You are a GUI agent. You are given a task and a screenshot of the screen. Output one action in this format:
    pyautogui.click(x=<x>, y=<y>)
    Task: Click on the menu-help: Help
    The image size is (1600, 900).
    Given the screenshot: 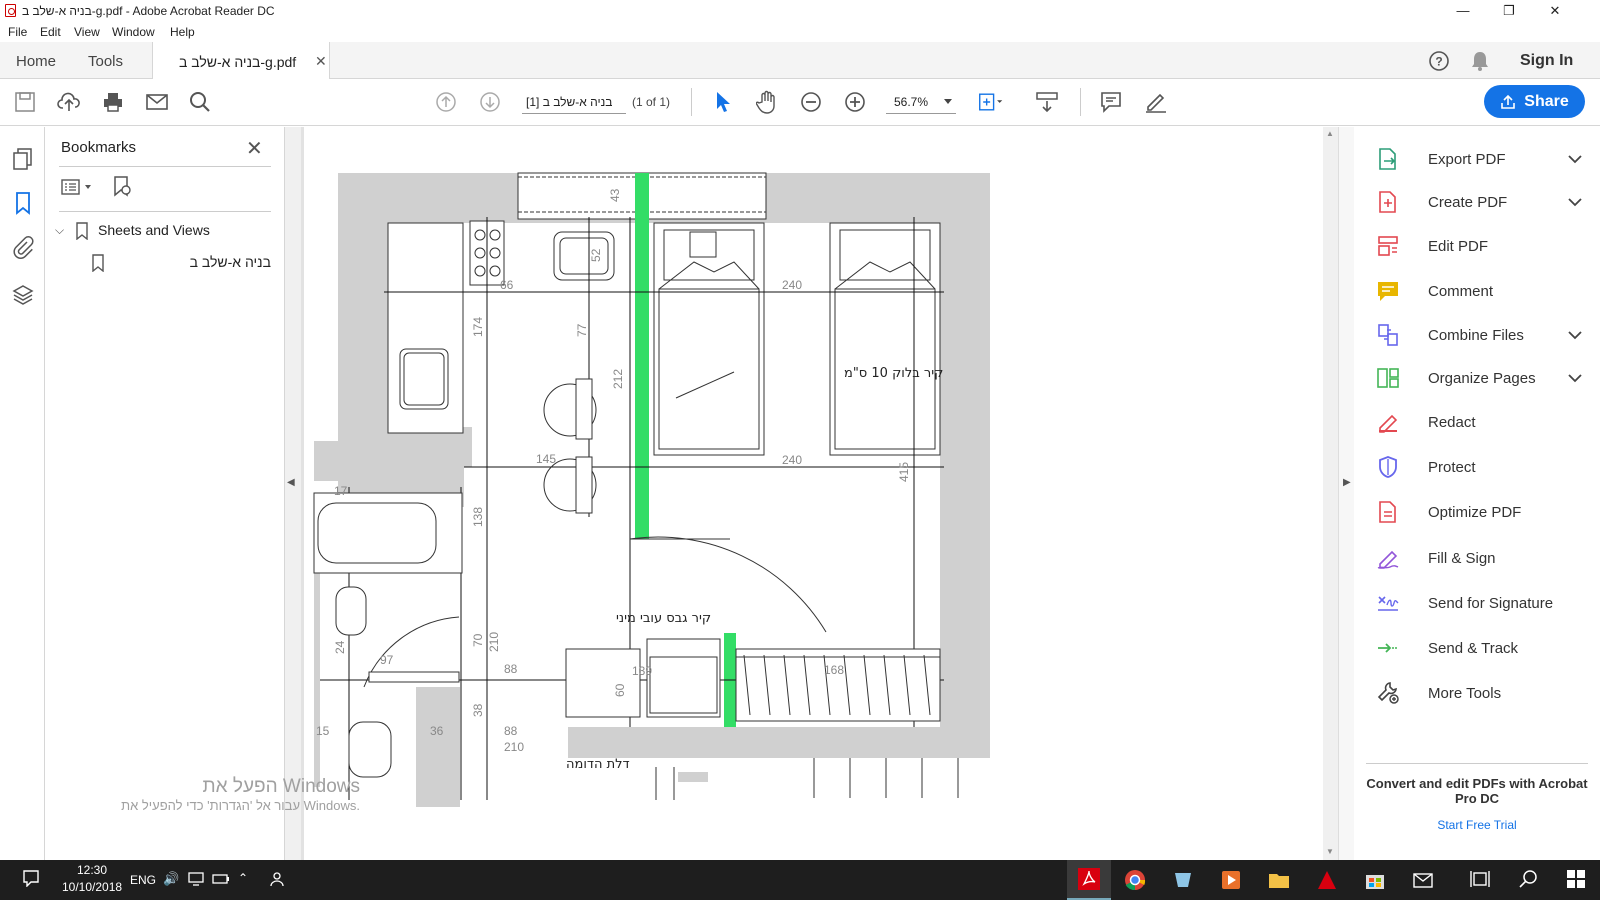 What is the action you would take?
    pyautogui.click(x=182, y=32)
    